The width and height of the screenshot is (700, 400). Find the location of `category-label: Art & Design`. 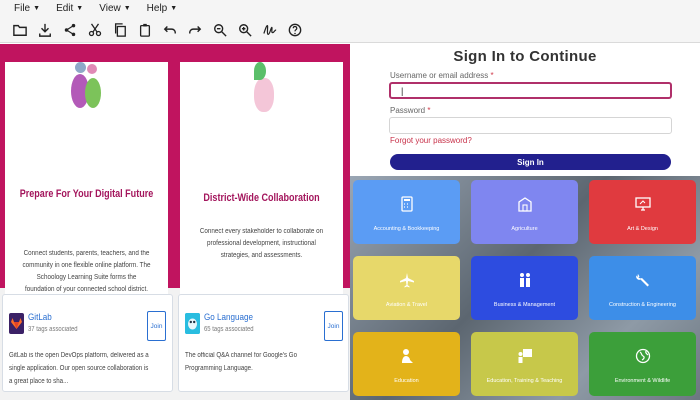

category-label: Art & Design is located at coordinates (642, 229).